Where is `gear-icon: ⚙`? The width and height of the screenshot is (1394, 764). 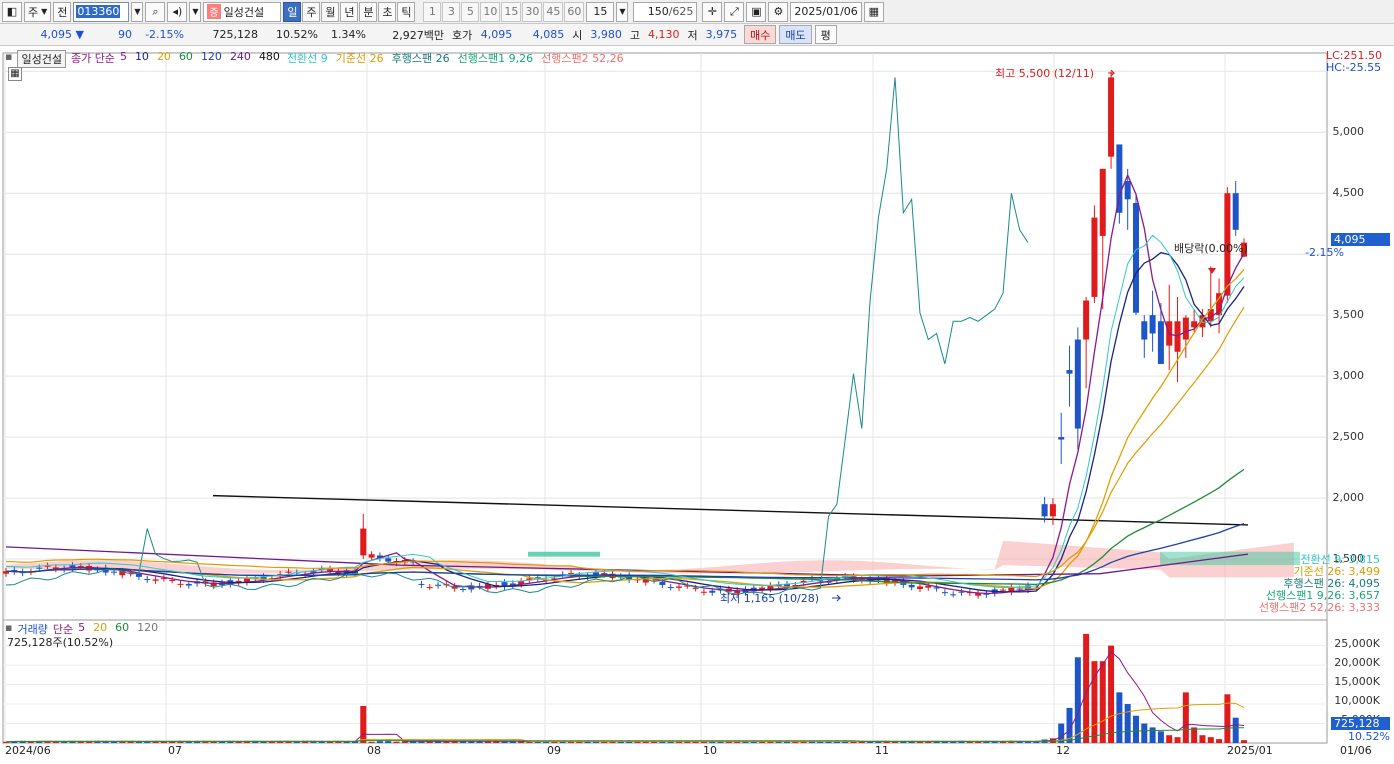 gear-icon: ⚙ is located at coordinates (778, 11).